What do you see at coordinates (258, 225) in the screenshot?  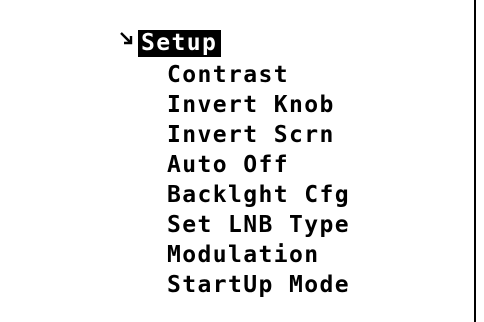 I see `menu-item-set-lnb-type: Set LNB Type` at bounding box center [258, 225].